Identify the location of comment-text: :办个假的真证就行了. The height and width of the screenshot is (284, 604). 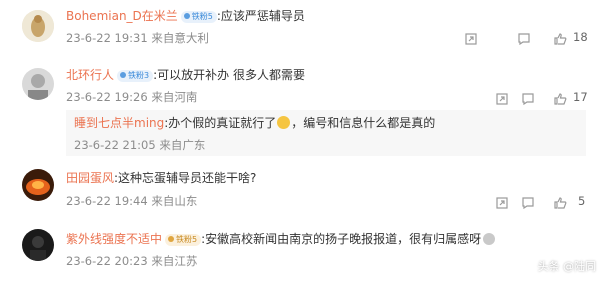
(220, 123).